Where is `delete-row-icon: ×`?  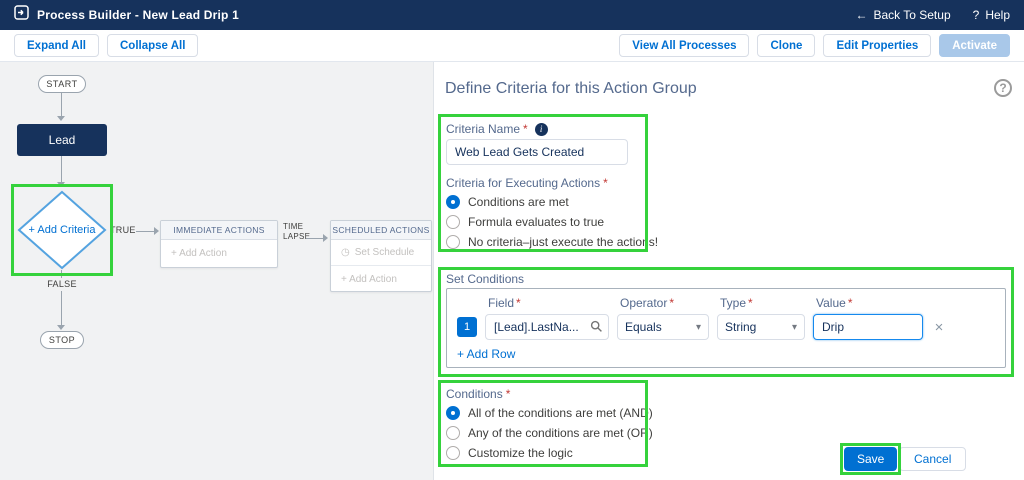 delete-row-icon: × is located at coordinates (939, 327).